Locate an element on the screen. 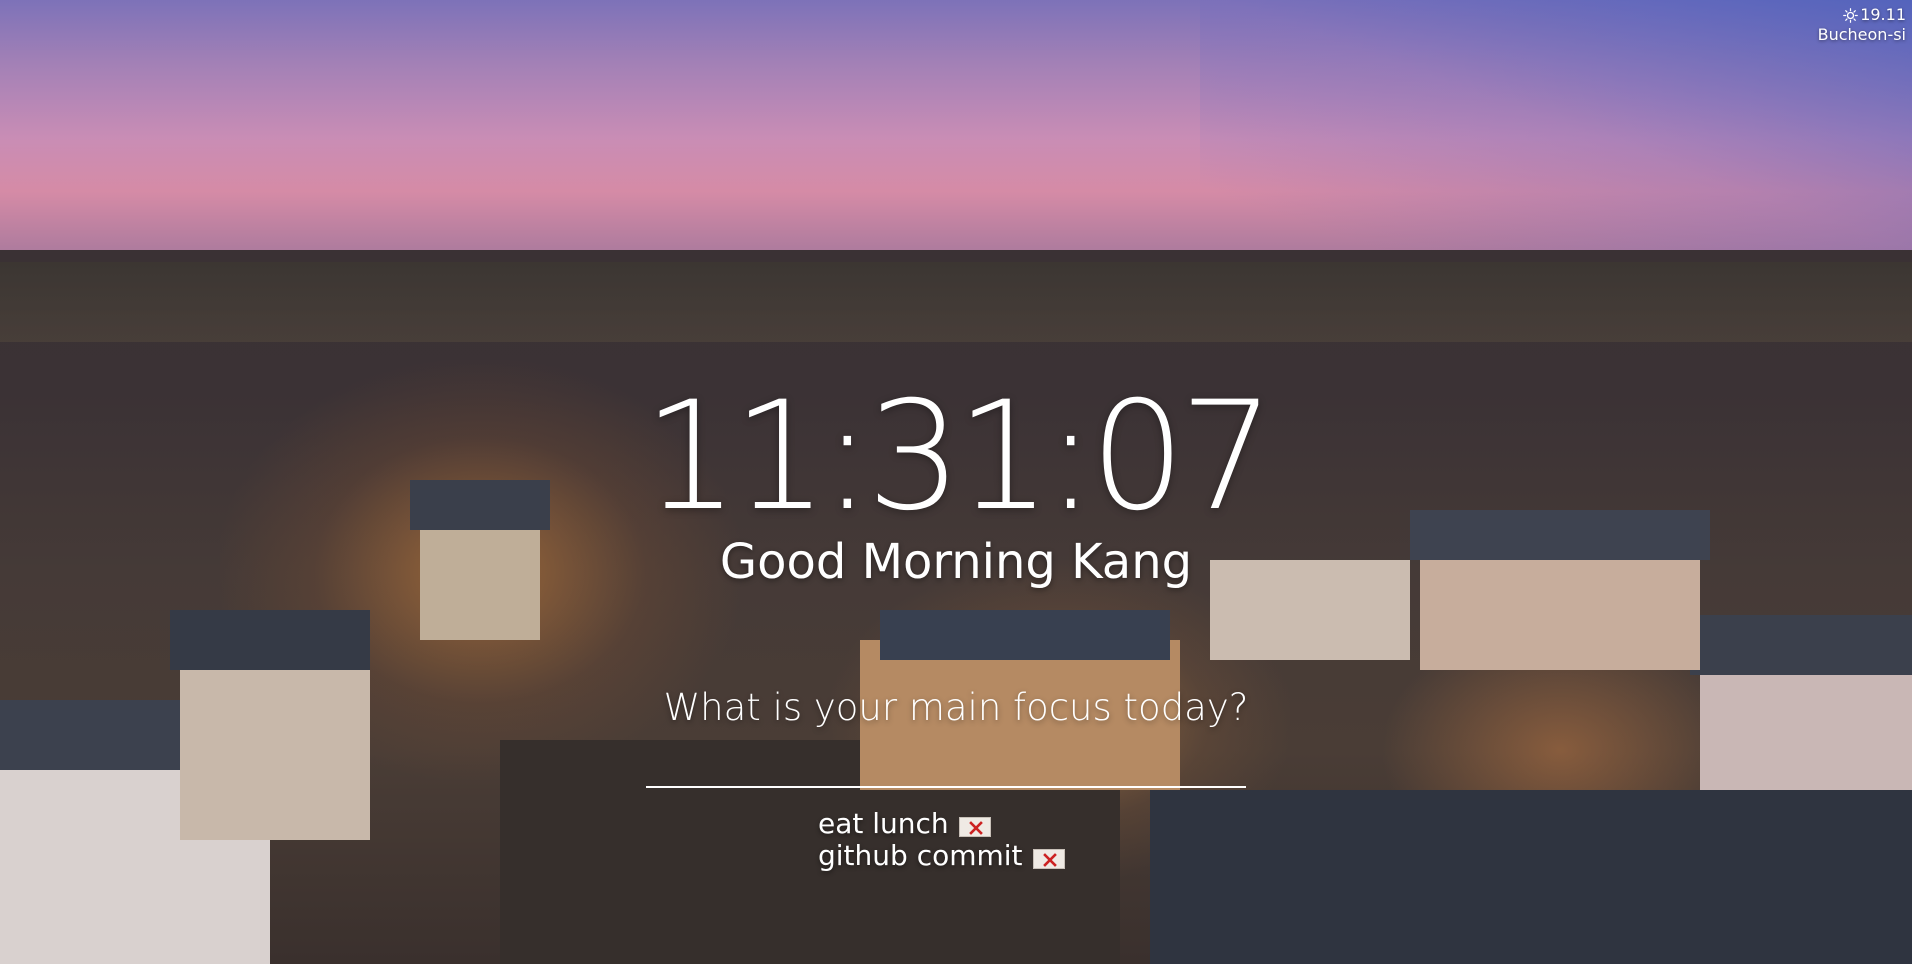 The height and width of the screenshot is (964, 1912). weather-temperature-row: 19.11 is located at coordinates (1862, 15).